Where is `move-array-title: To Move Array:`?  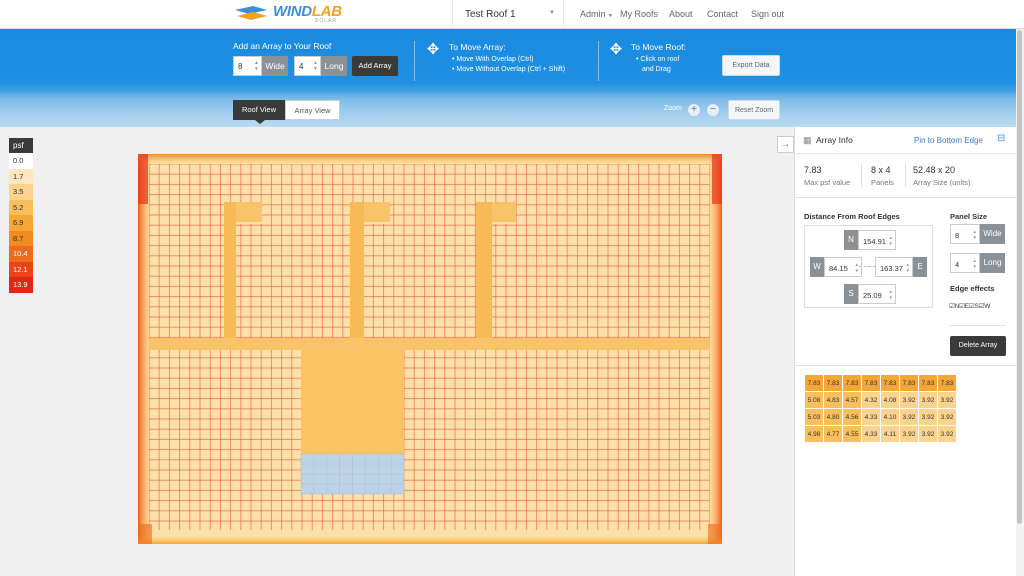 move-array-title: To Move Array: is located at coordinates (477, 47).